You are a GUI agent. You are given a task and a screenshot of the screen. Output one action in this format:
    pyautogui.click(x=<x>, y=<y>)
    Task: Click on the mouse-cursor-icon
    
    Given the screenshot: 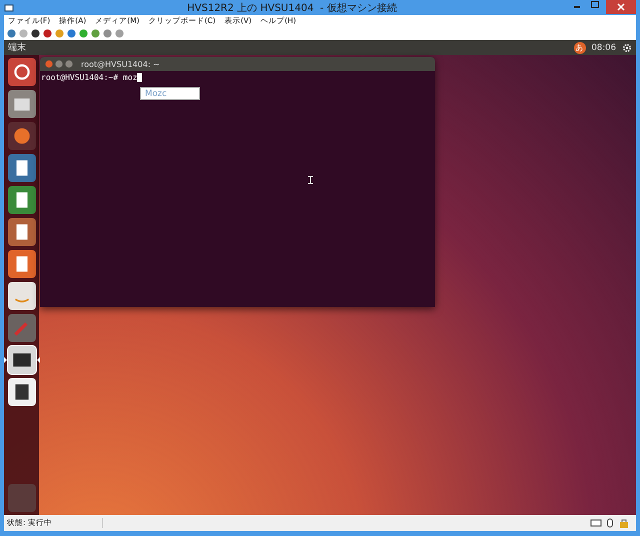 What is the action you would take?
    pyautogui.click(x=310, y=180)
    